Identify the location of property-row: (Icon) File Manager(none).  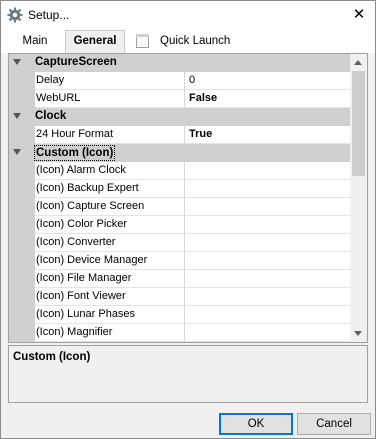
(188, 279).